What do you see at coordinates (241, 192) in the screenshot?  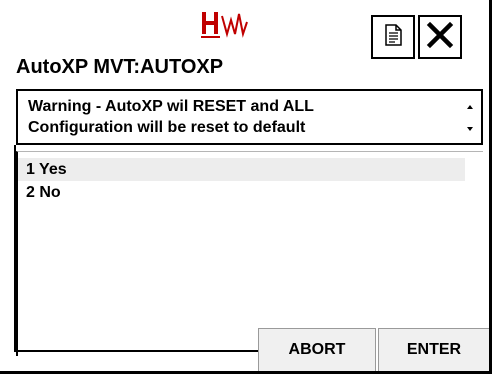 I see `list-item-no: 2 No` at bounding box center [241, 192].